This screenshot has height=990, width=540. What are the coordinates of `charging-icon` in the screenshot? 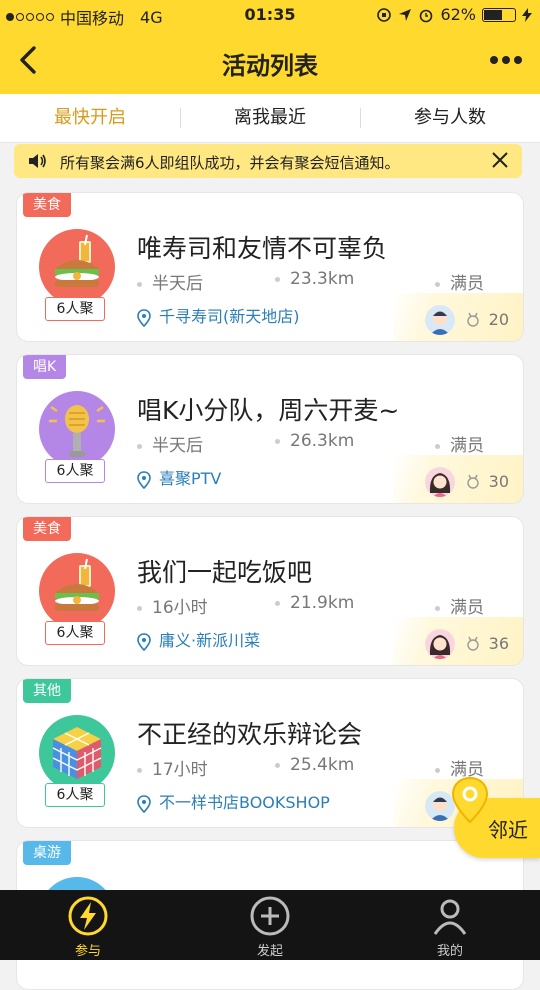 It's located at (527, 14).